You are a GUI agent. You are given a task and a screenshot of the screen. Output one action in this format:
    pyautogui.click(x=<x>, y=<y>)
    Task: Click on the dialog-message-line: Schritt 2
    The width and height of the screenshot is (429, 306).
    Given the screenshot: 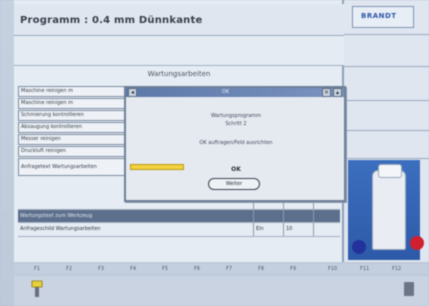 What is the action you would take?
    pyautogui.click(x=236, y=124)
    